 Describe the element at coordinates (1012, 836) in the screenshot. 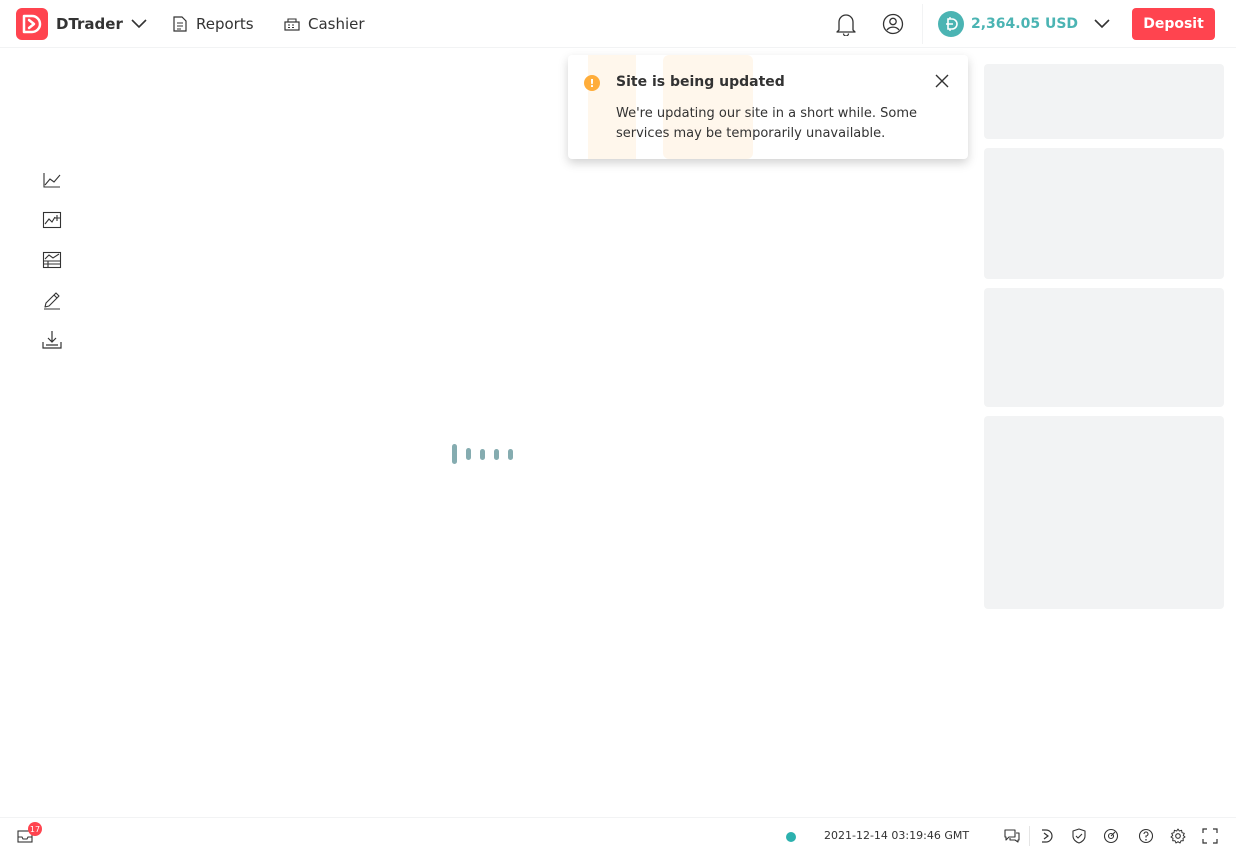

I see `live-chat-icon` at that location.